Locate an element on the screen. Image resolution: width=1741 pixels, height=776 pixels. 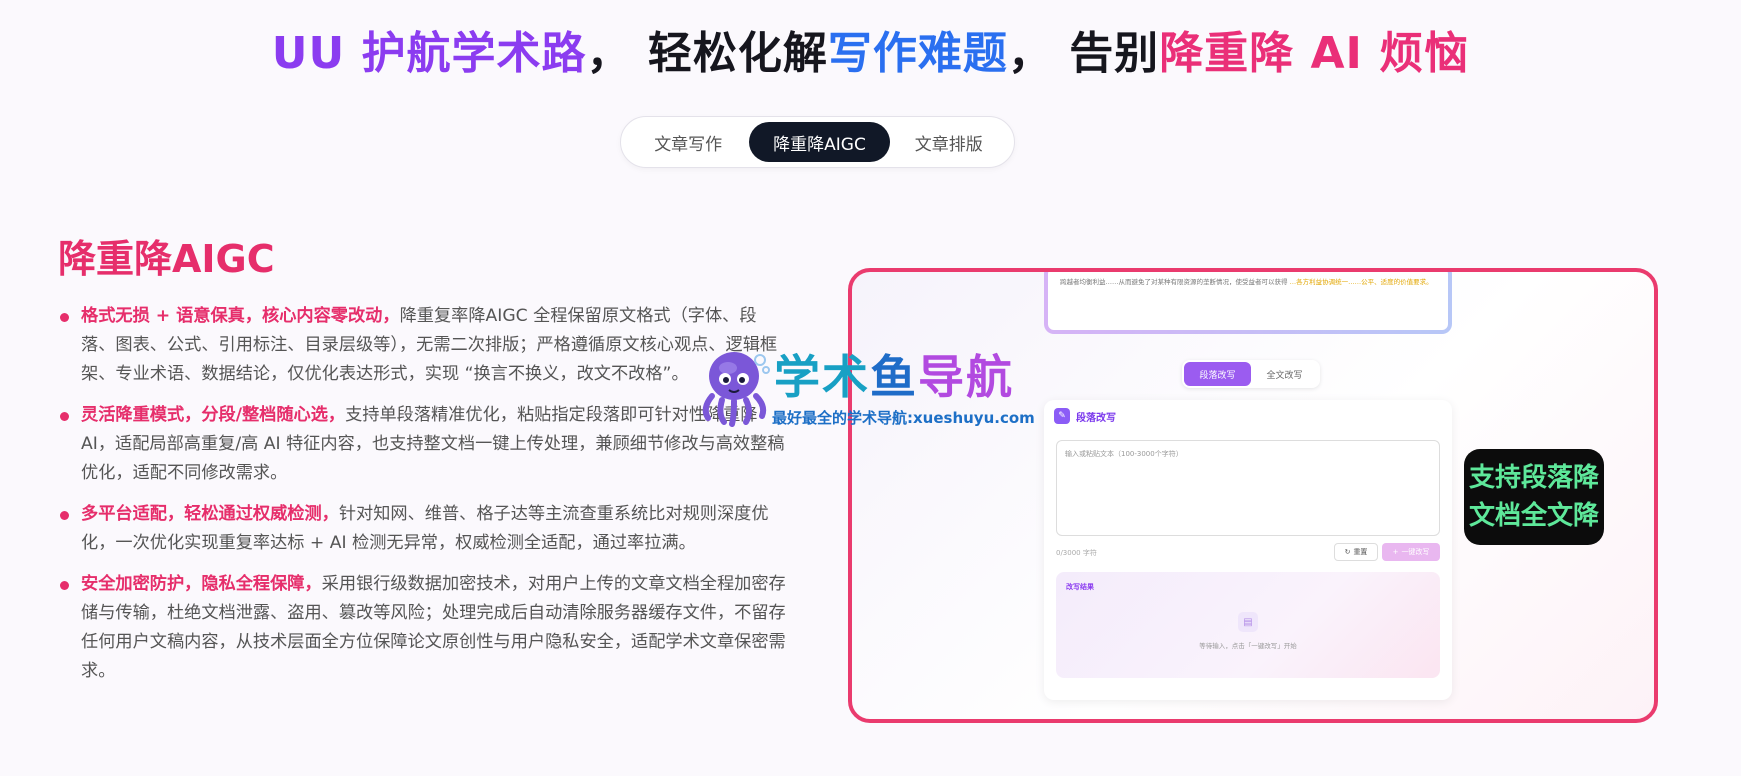
tab-article-layout: 文章排版 is located at coordinates (949, 142).